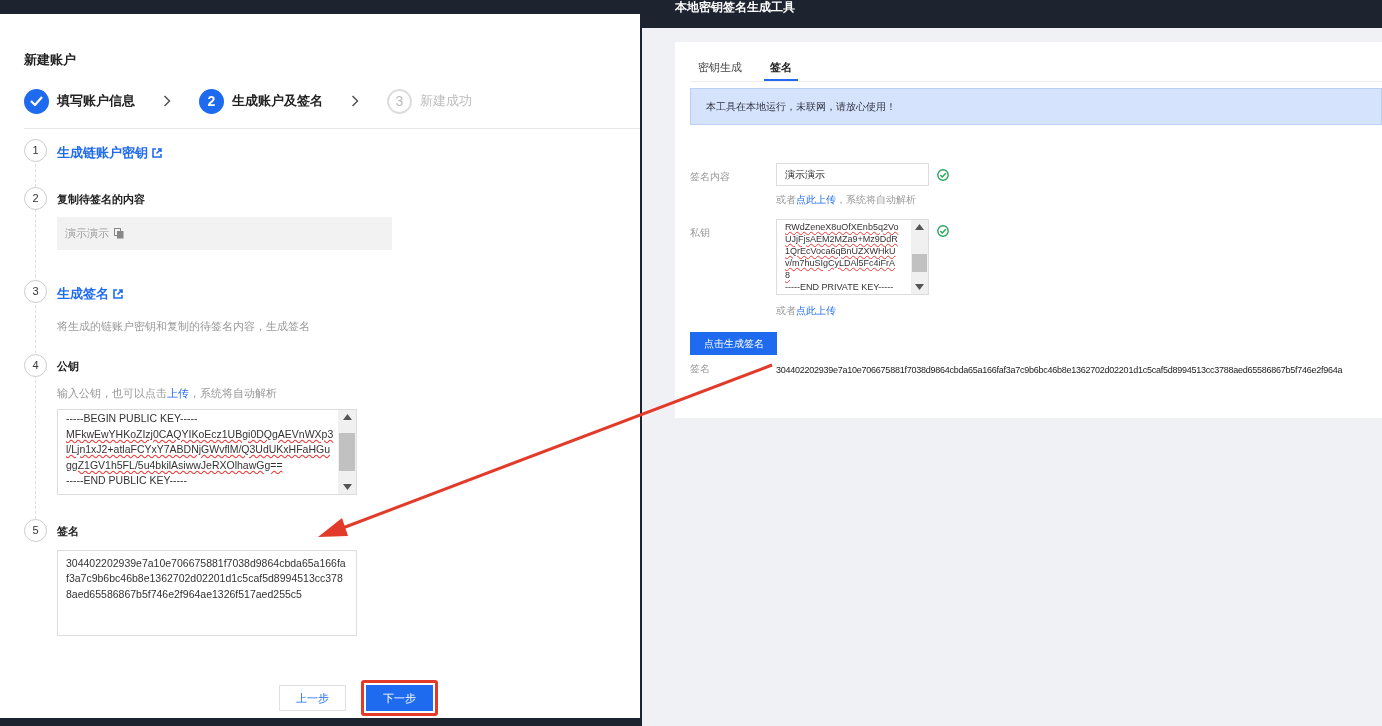 This screenshot has width=1382, height=726. I want to click on section-title: 公钥, so click(68, 366).